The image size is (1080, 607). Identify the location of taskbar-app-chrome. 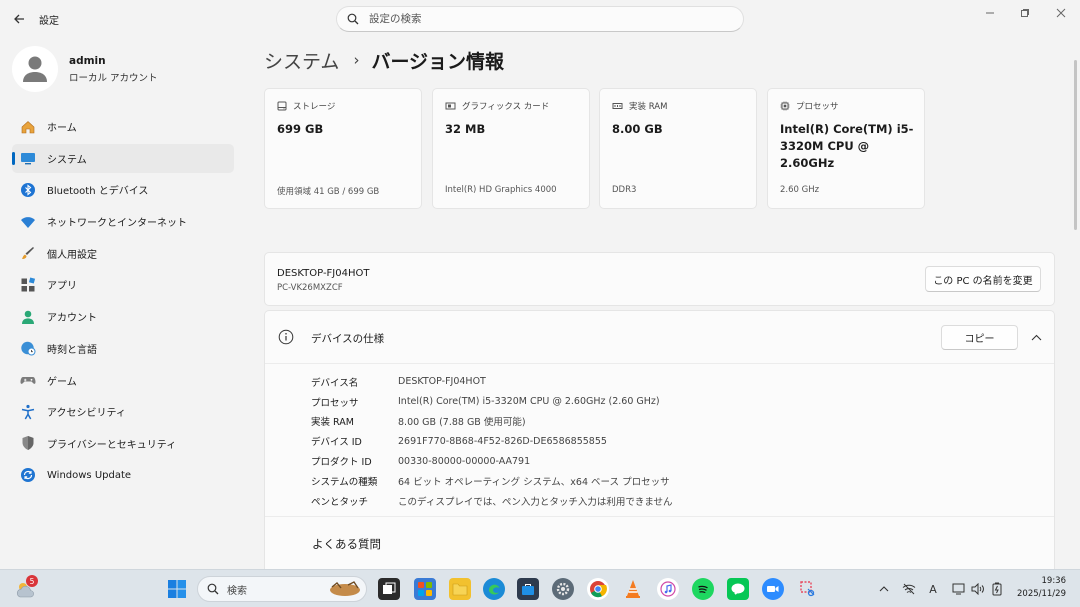
(598, 589).